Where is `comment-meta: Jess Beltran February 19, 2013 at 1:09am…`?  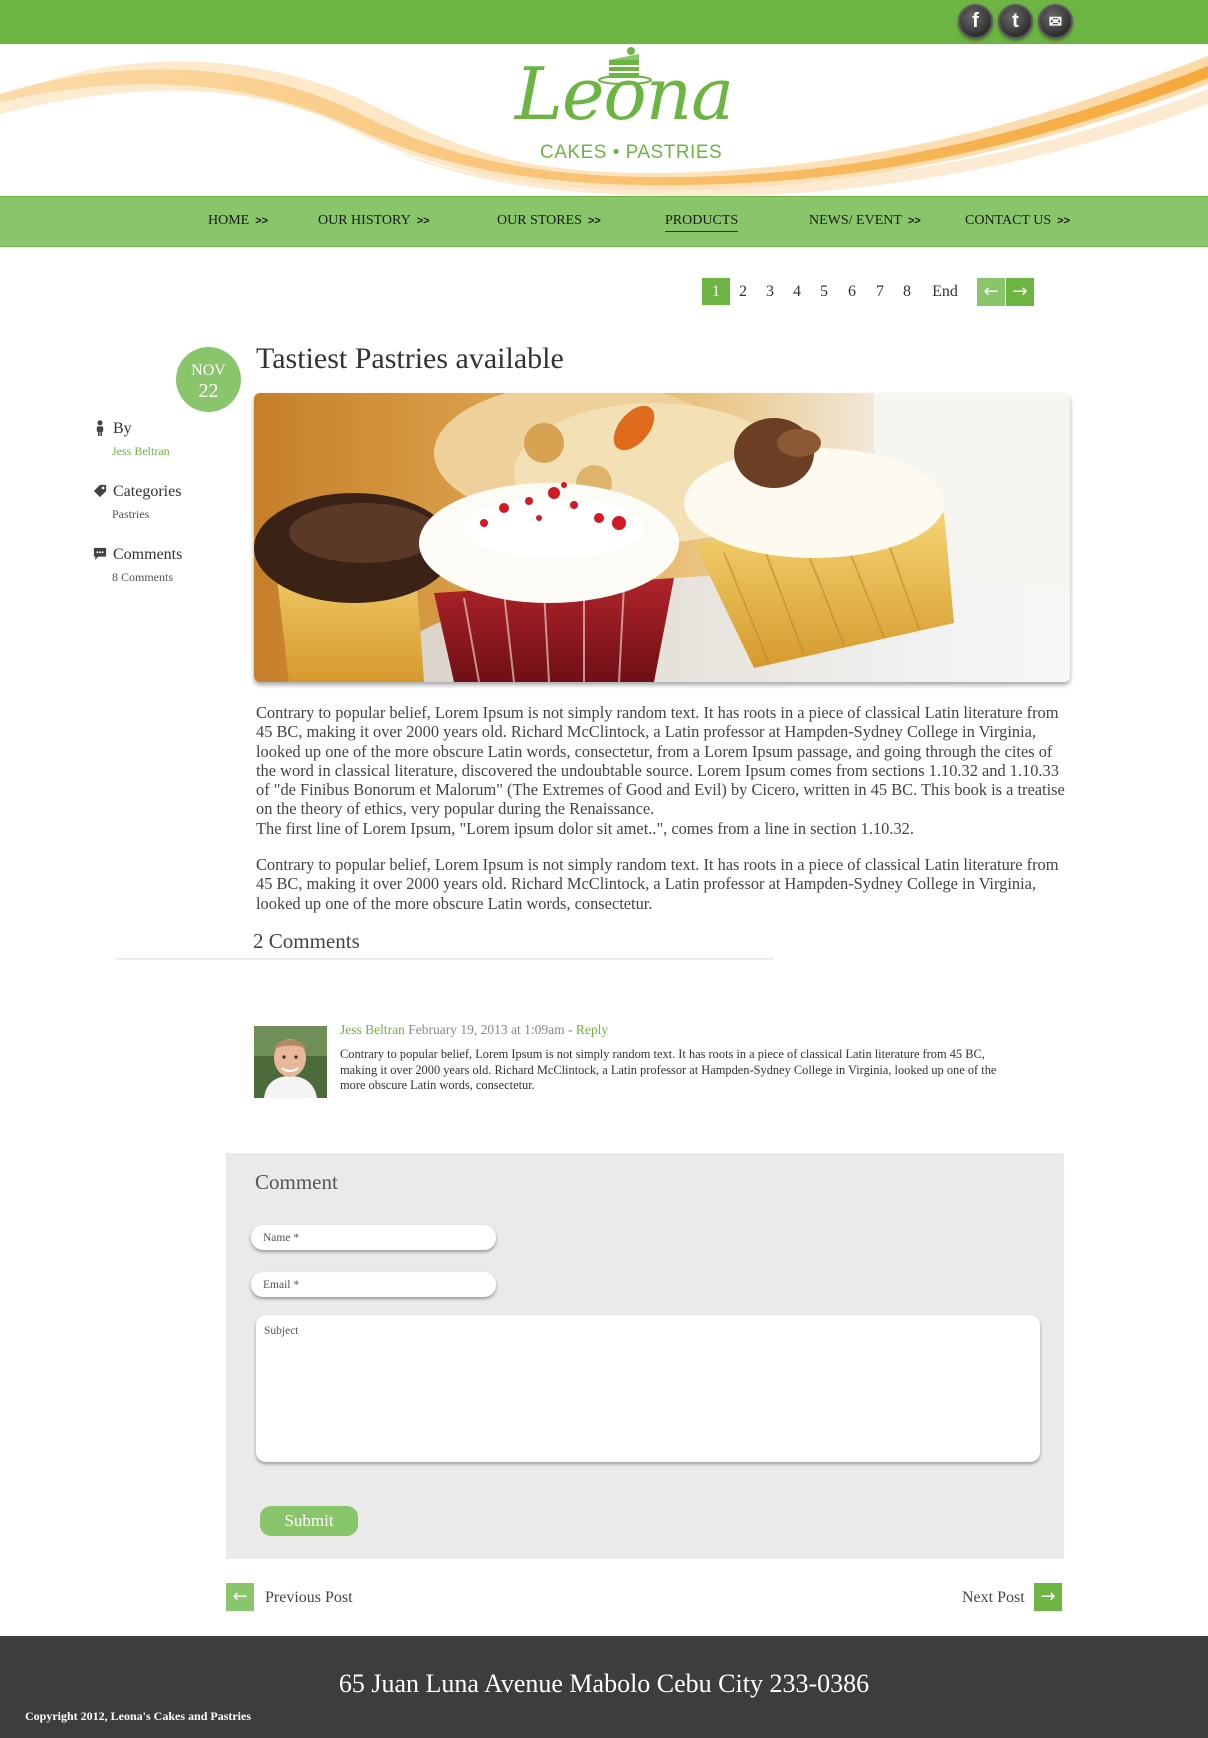
comment-meta: Jess Beltran February 19, 2013 at 1:09am… is located at coordinates (474, 1030).